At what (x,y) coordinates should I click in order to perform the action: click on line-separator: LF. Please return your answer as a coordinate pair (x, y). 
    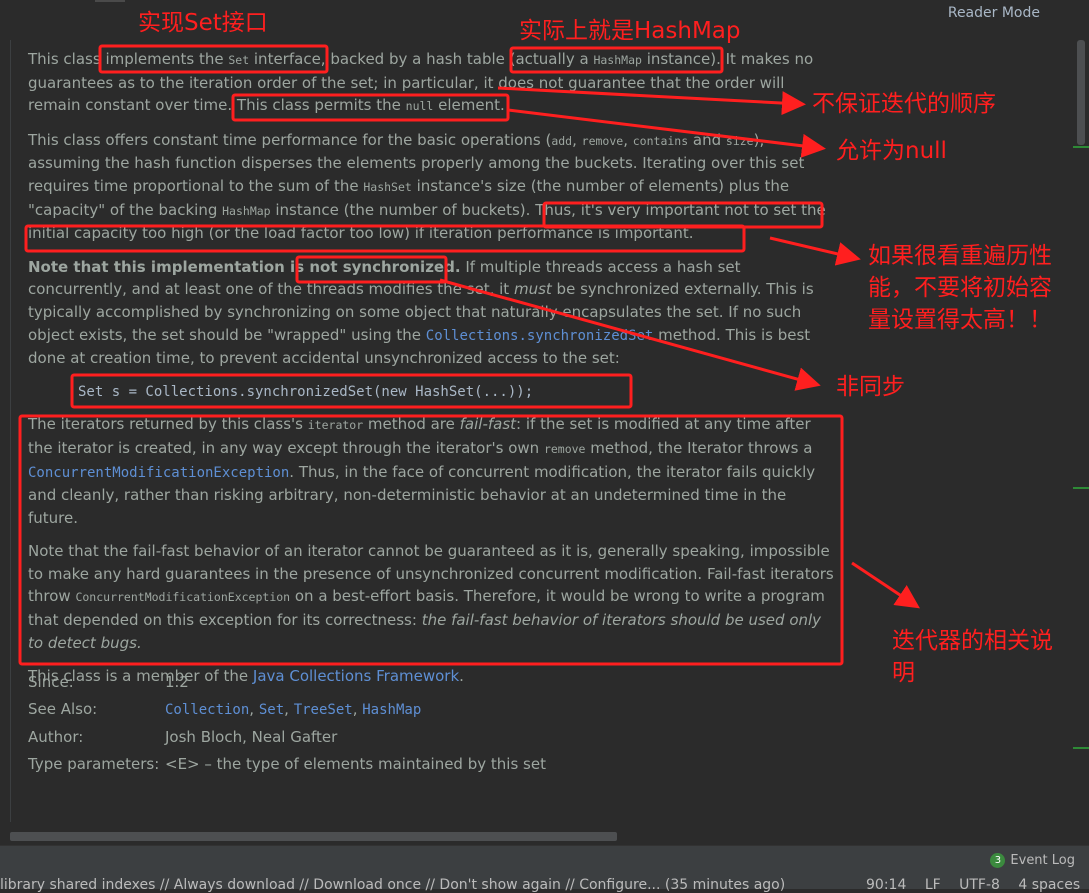
    Looking at the image, I should click on (933, 885).